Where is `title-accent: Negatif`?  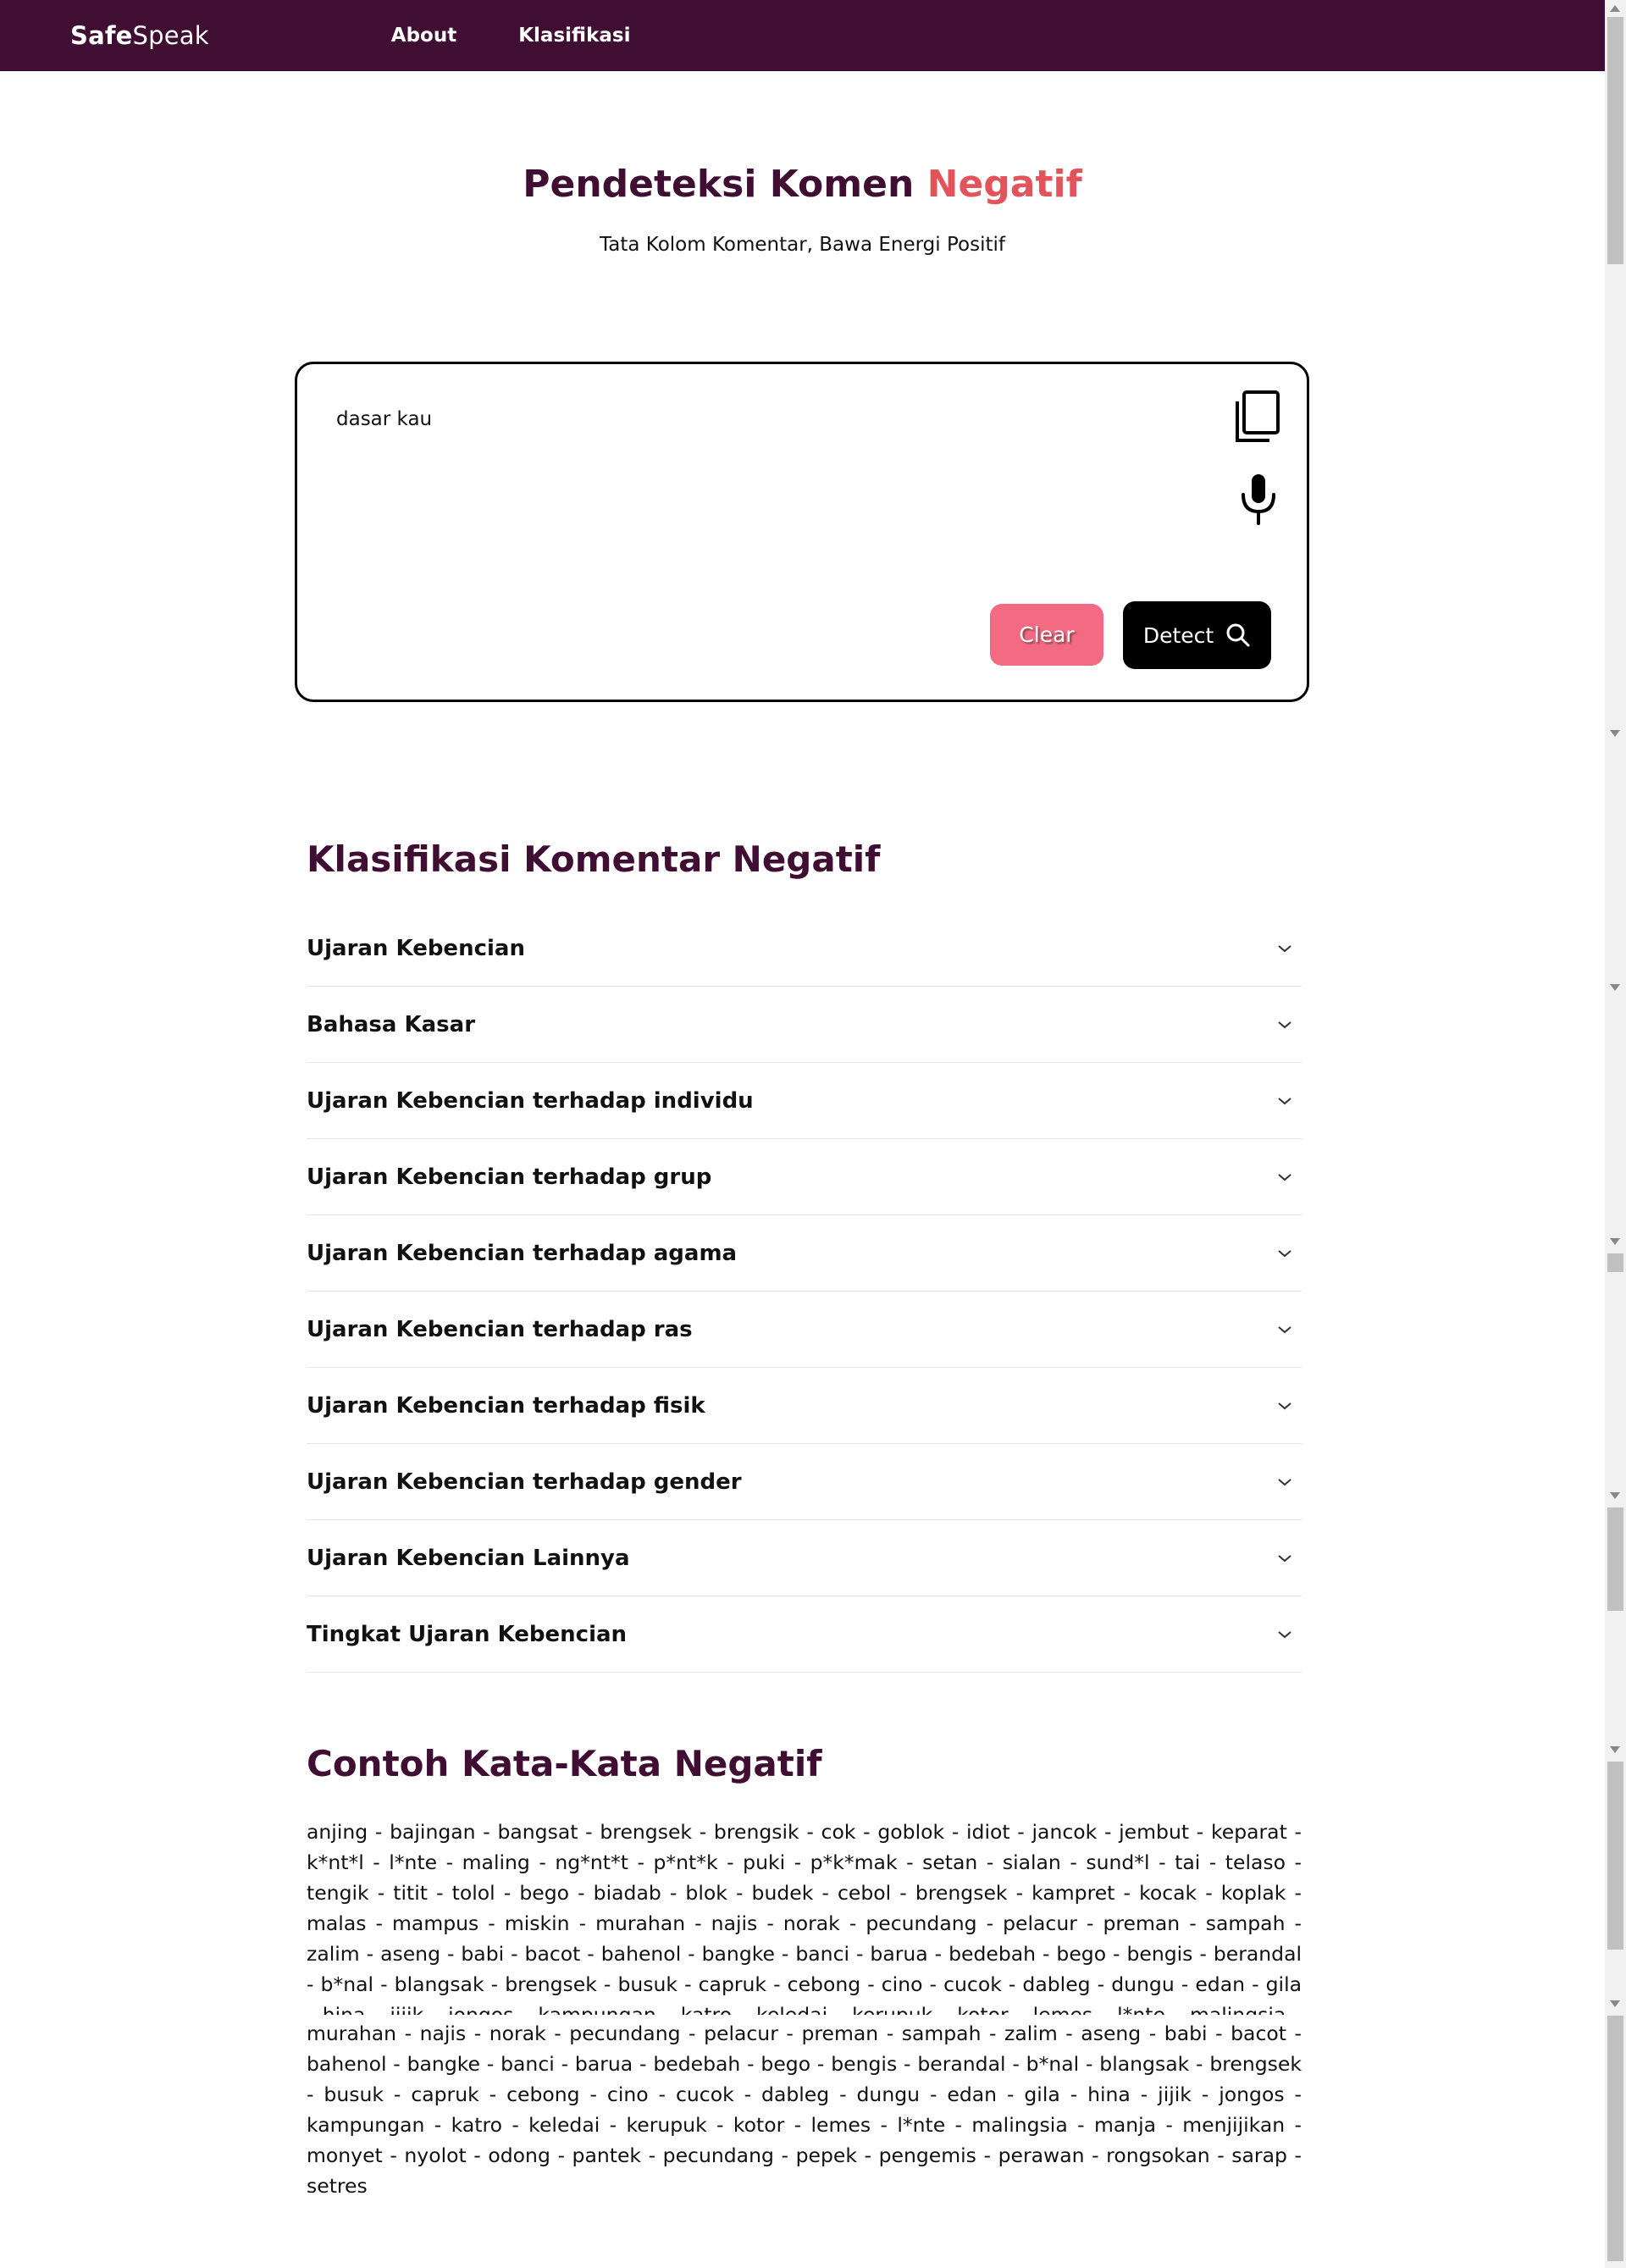 title-accent: Negatif is located at coordinates (1004, 184).